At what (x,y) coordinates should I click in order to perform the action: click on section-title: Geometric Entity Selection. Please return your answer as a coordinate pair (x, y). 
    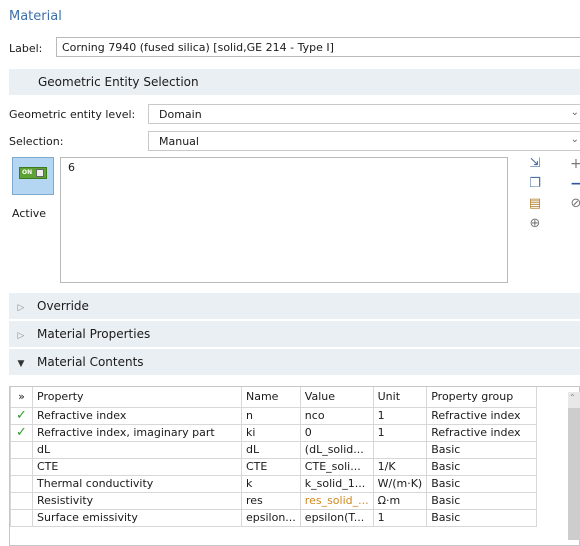
    Looking at the image, I should click on (118, 82).